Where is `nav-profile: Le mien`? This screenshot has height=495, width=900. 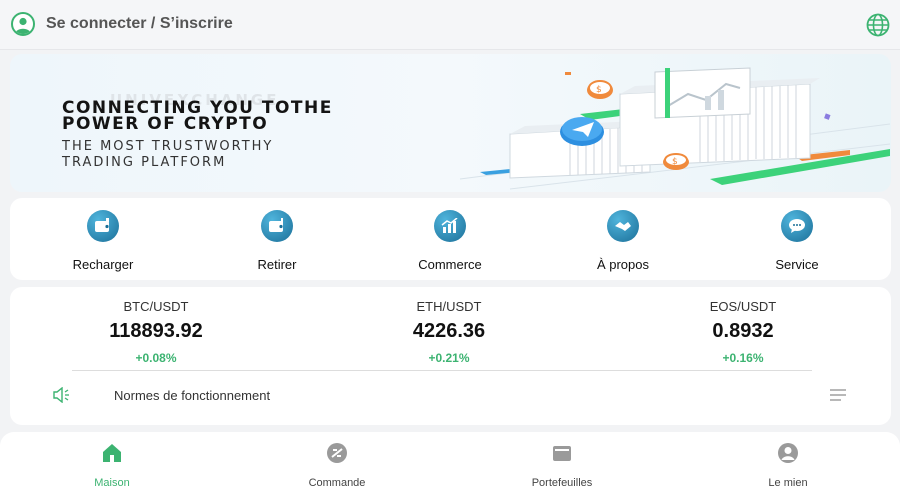
nav-profile: Le mien is located at coordinates (788, 465).